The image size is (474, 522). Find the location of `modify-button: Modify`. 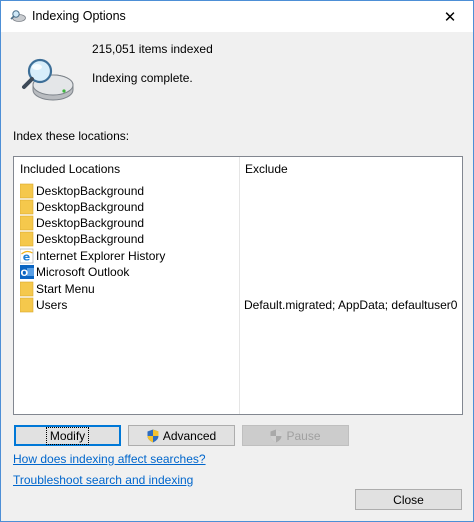

modify-button: Modify is located at coordinates (67, 435).